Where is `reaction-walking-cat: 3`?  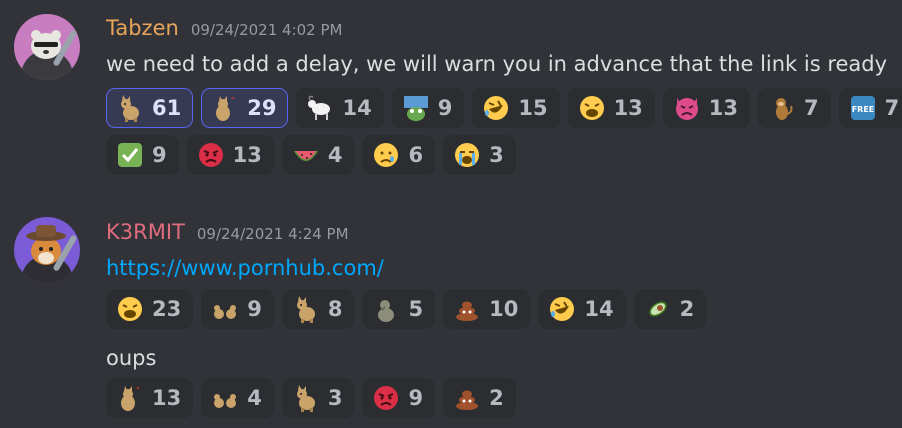
reaction-walking-cat: 3 is located at coordinates (318, 398).